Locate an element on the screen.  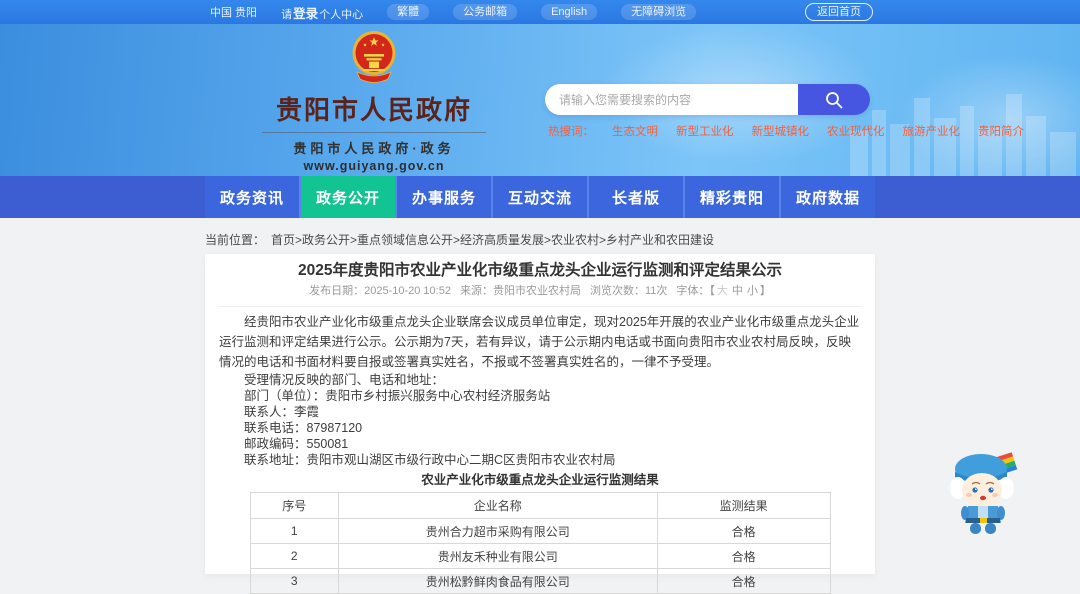
font-size-bracket: 】 is located at coordinates (765, 291).